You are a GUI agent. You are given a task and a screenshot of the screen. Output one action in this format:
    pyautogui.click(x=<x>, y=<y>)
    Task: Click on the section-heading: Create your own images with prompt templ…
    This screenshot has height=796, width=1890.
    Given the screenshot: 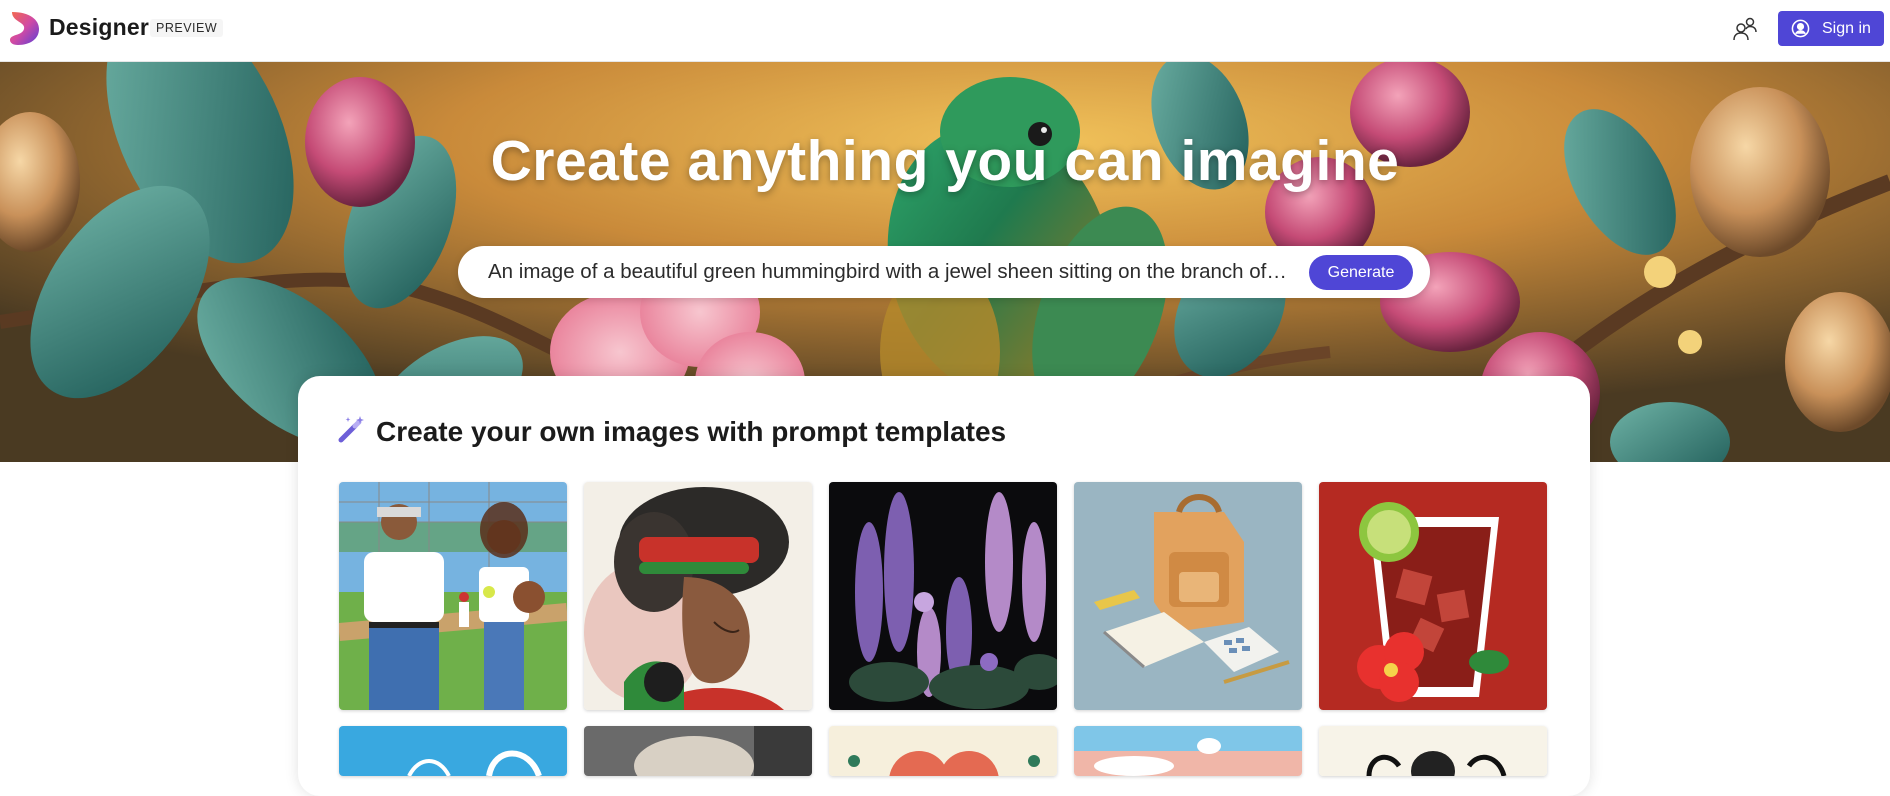 What is the action you would take?
    pyautogui.click(x=691, y=431)
    